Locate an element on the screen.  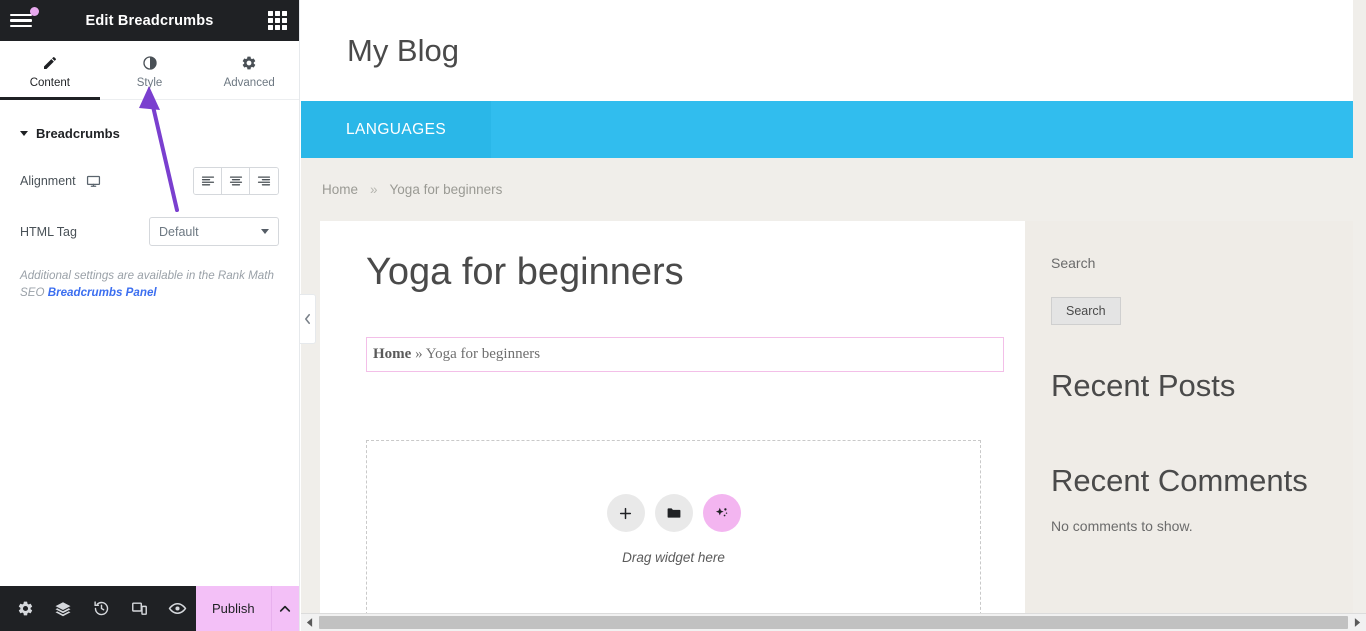
dropzone-label: Drag widget here is located at coordinates (673, 558).